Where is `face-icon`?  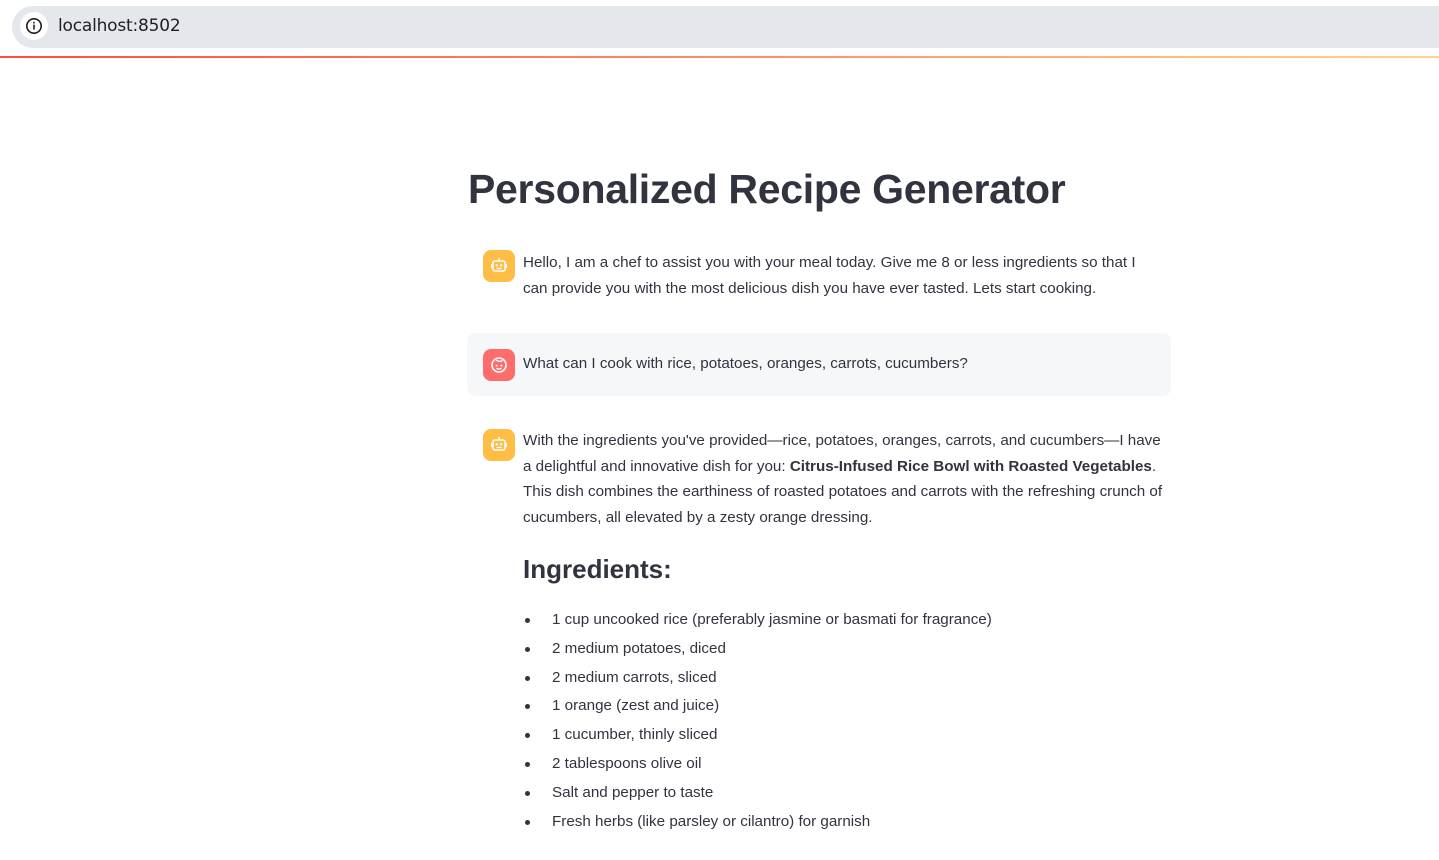 face-icon is located at coordinates (499, 365).